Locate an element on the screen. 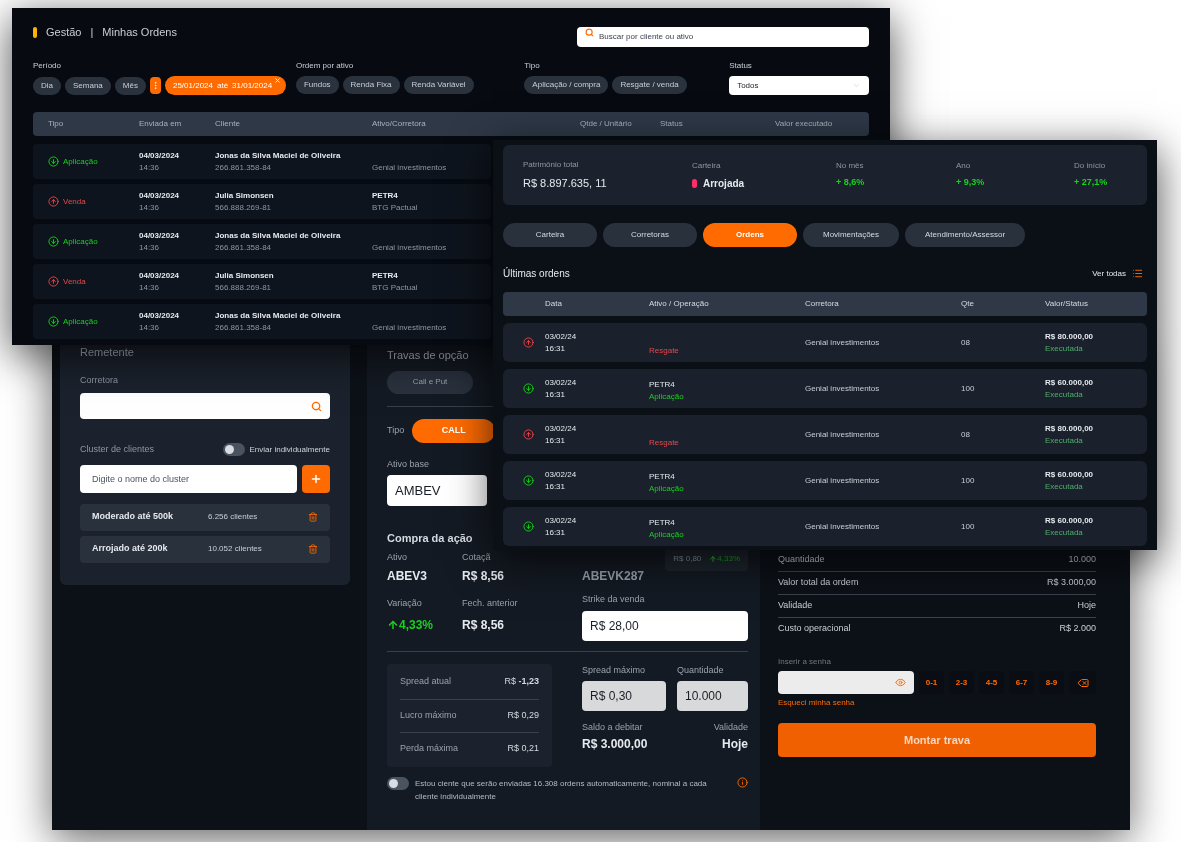 The height and width of the screenshot is (842, 1181). quantity-field: 10.000 is located at coordinates (712, 696).